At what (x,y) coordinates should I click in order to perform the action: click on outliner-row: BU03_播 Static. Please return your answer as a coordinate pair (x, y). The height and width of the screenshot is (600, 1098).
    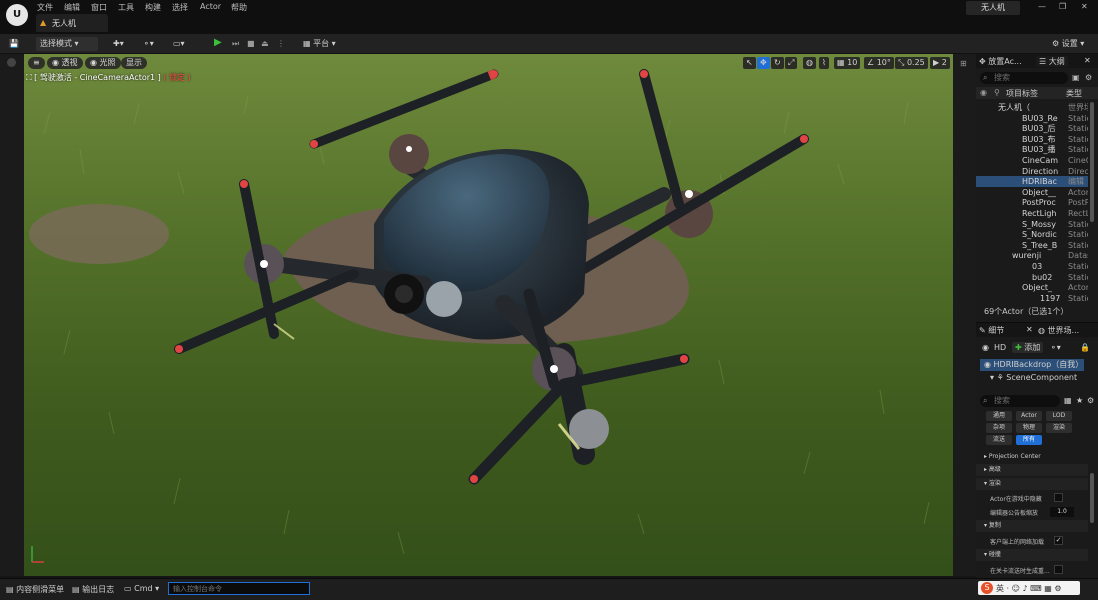
    Looking at the image, I should click on (1032, 149).